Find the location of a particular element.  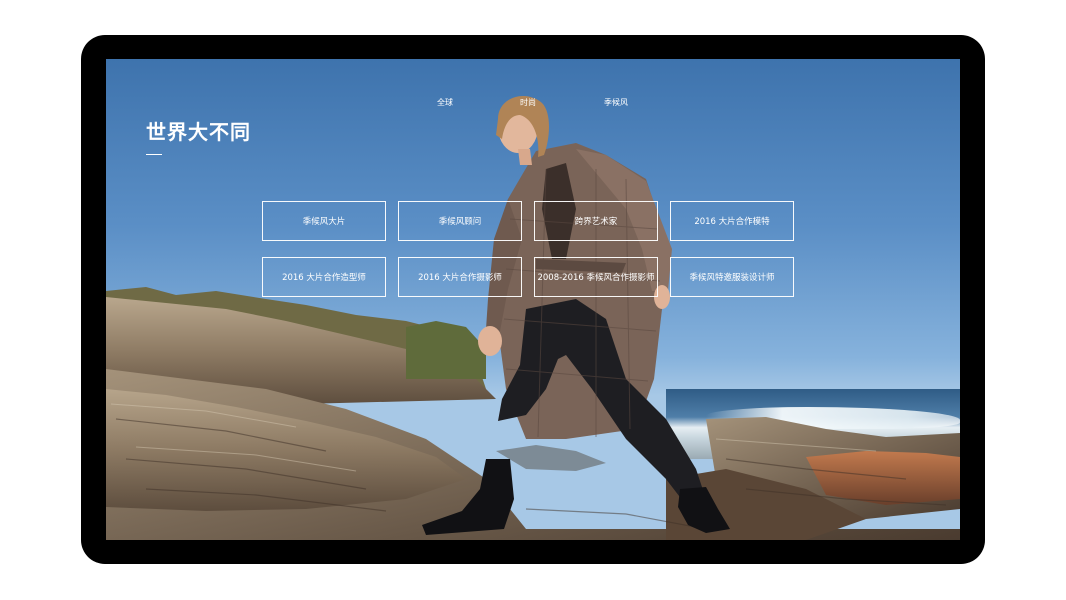

grid-button-monsoon-consultant: 季候风顾问 is located at coordinates (460, 221).